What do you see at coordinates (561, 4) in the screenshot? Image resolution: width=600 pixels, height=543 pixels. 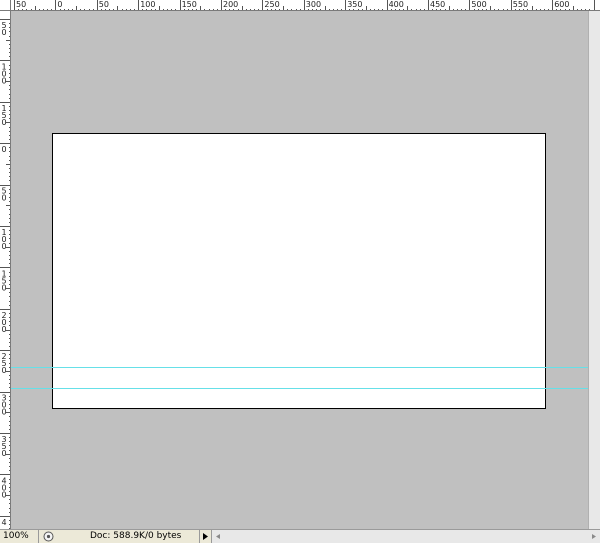 I see `horizontal-ruler-label: 600` at bounding box center [561, 4].